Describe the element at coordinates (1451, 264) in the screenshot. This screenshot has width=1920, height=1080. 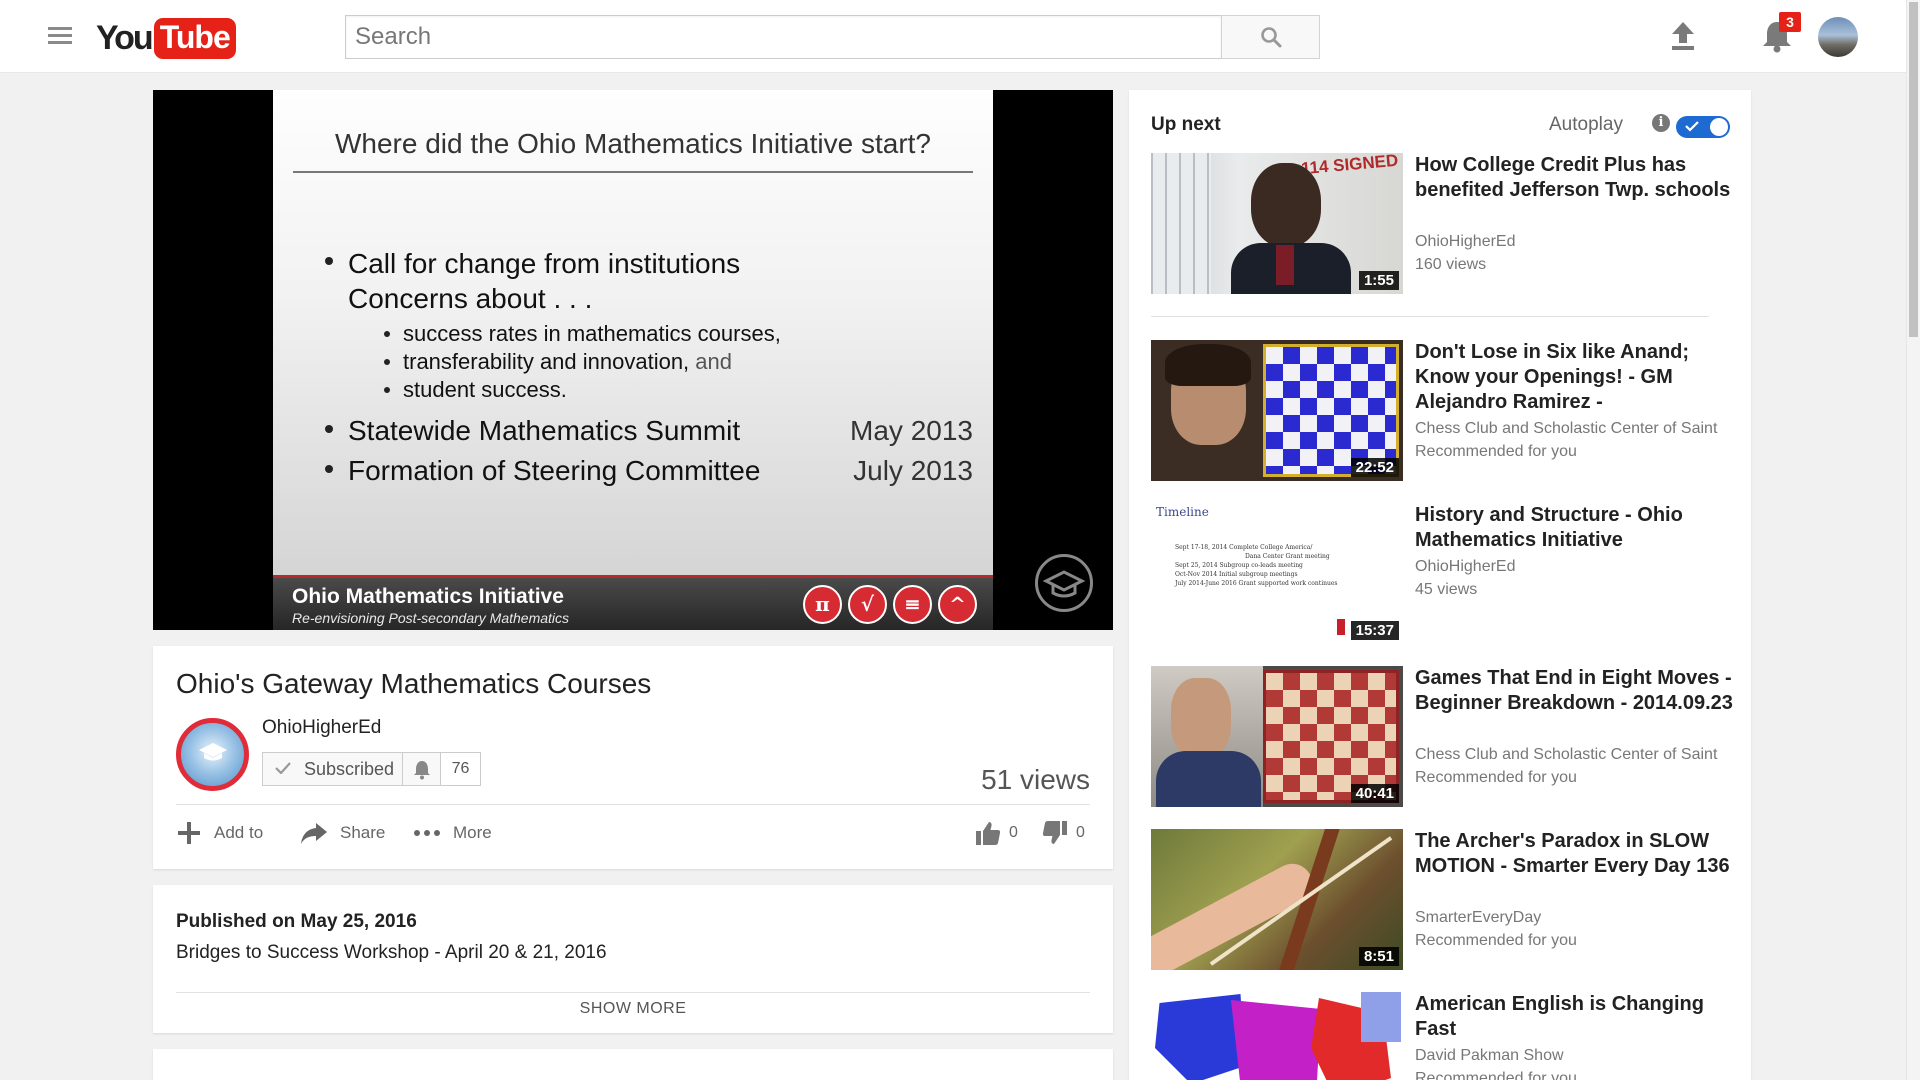
I see `recommendation-meta: 160 views` at that location.